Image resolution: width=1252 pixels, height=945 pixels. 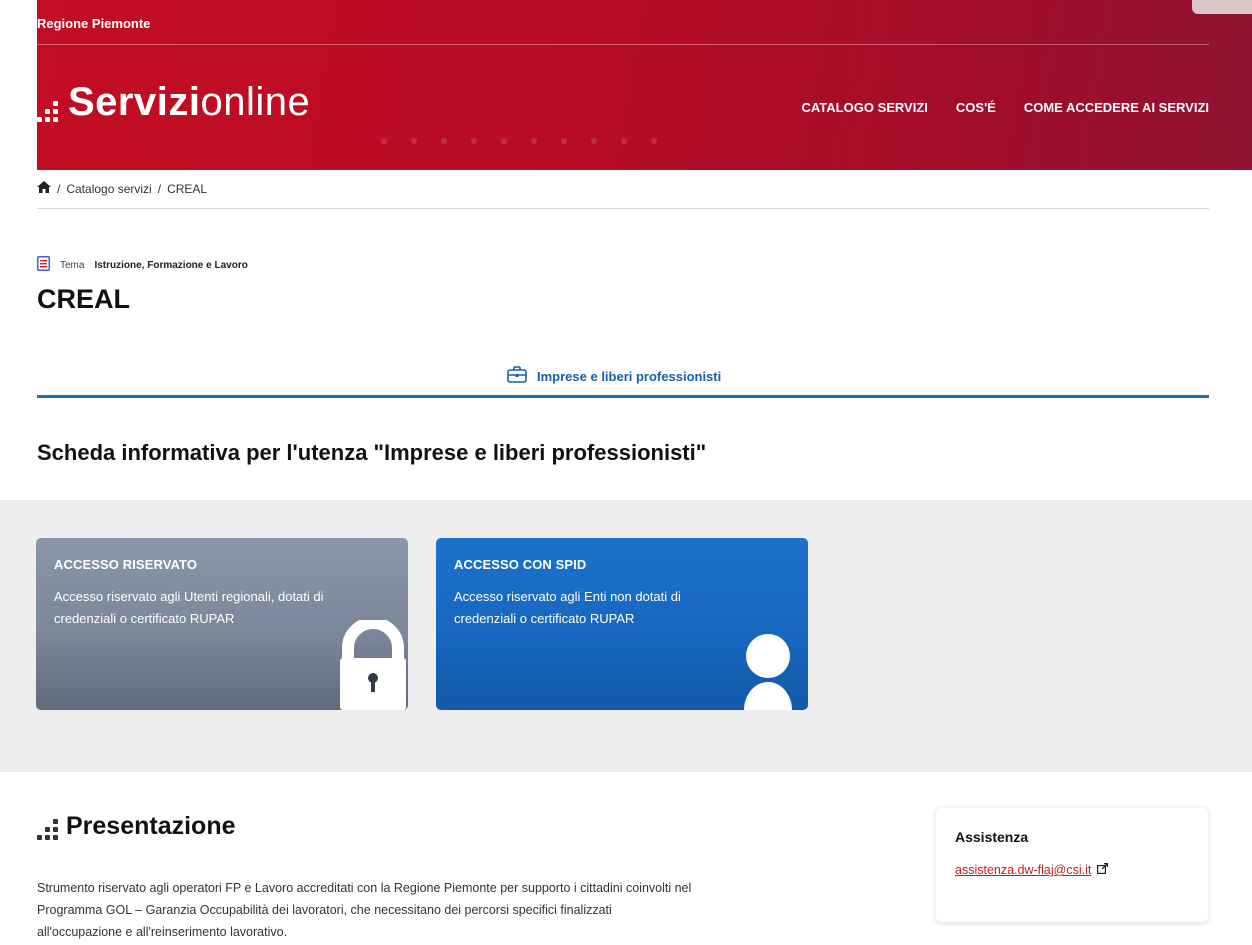 What do you see at coordinates (47, 829) in the screenshot?
I see `dots-icon` at bounding box center [47, 829].